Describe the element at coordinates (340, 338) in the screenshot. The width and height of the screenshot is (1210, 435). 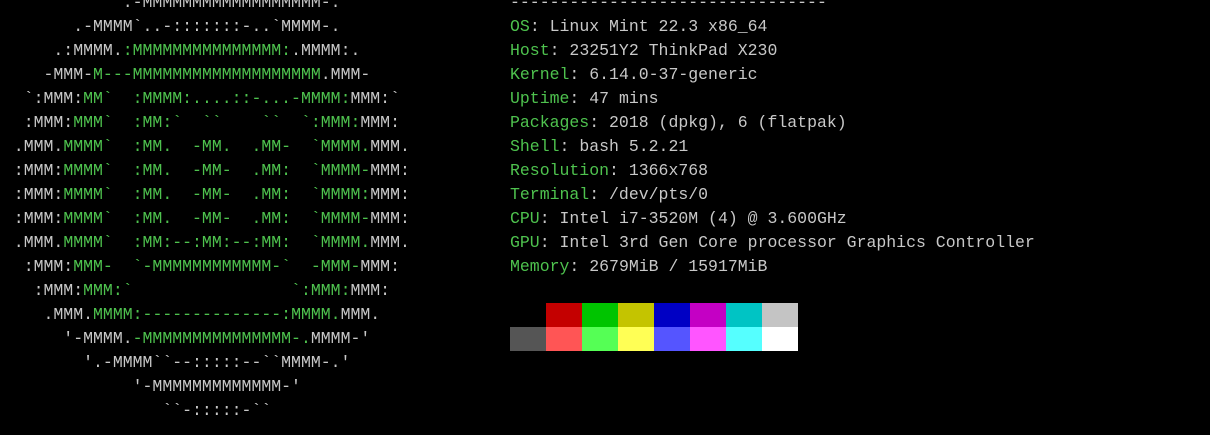
I see `logo-segment: MMMM-'` at that location.